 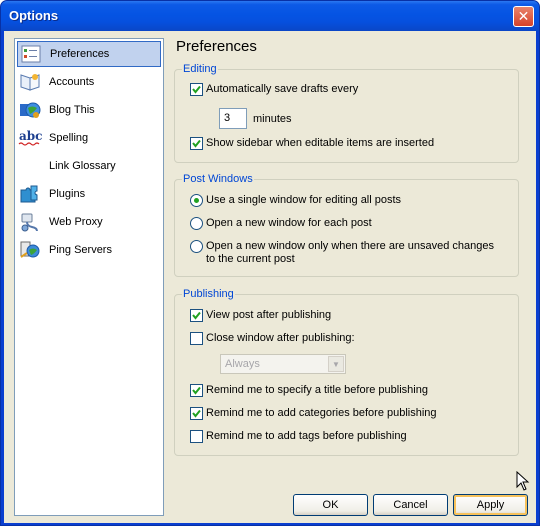 I want to click on remind-title-check, so click(x=196, y=390).